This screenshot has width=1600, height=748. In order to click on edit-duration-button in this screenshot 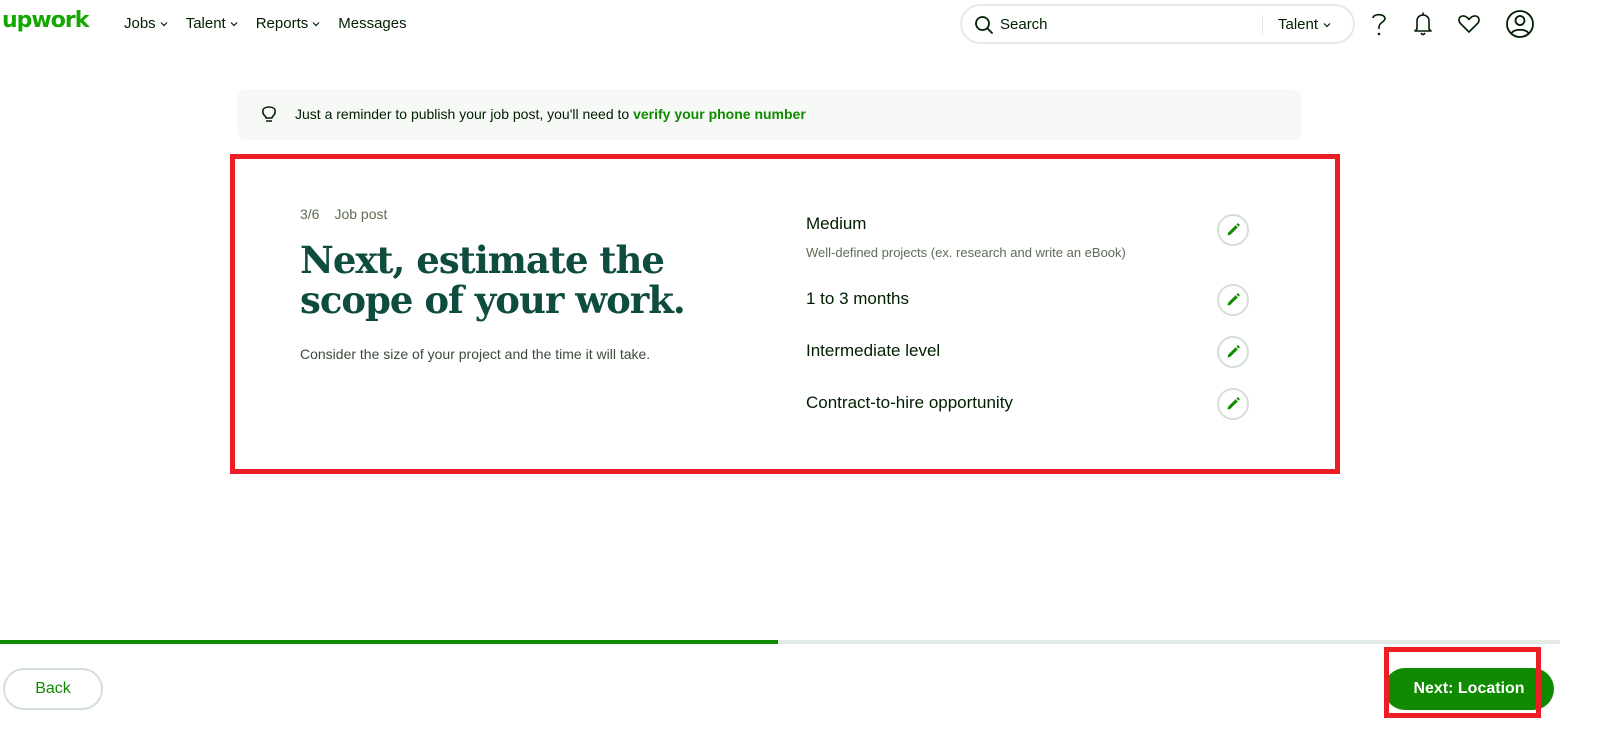, I will do `click(1233, 300)`.